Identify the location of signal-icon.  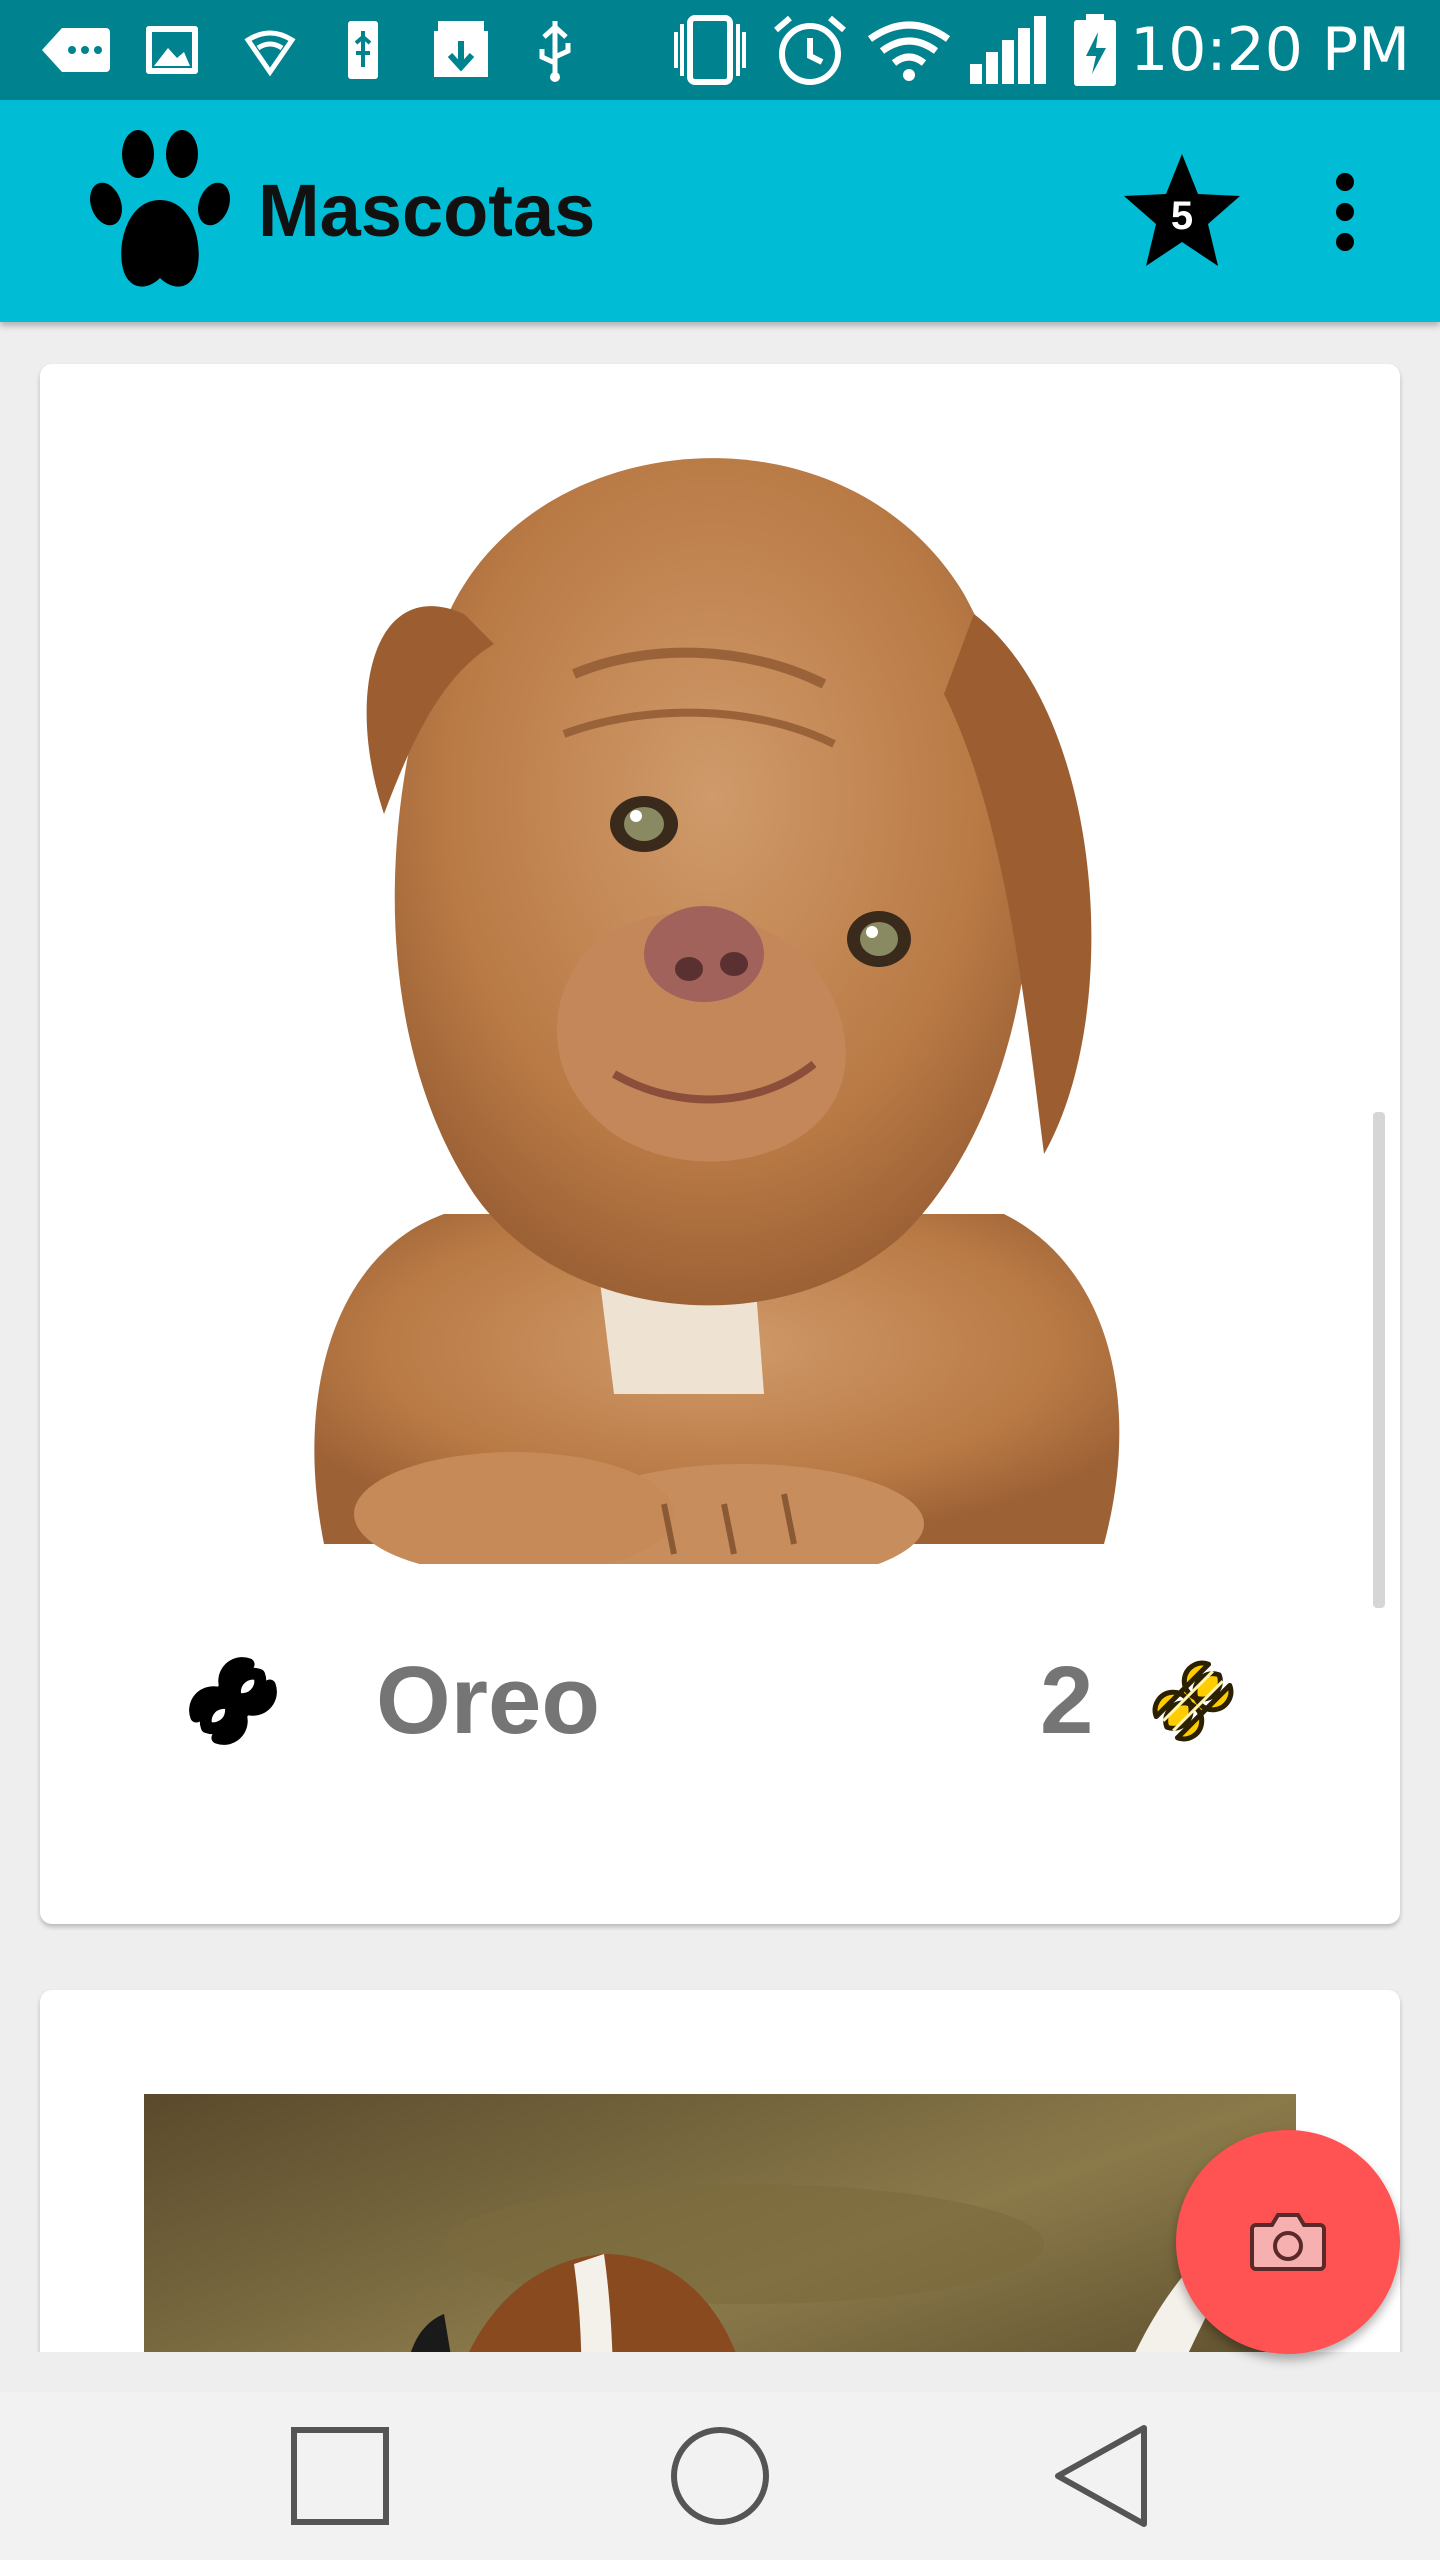
(1009, 50).